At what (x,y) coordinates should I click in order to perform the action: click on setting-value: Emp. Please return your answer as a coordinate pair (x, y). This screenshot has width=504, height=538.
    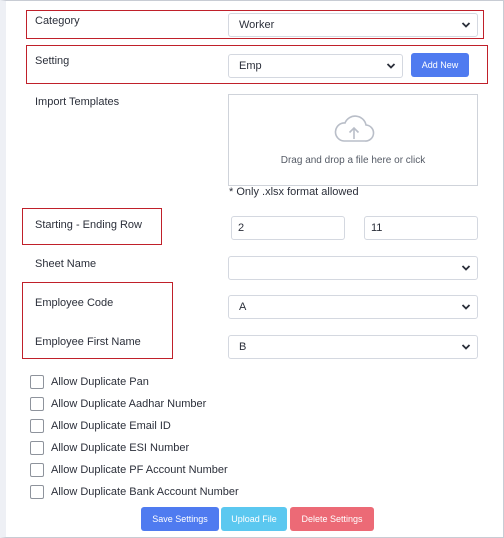
    Looking at the image, I should click on (250, 66).